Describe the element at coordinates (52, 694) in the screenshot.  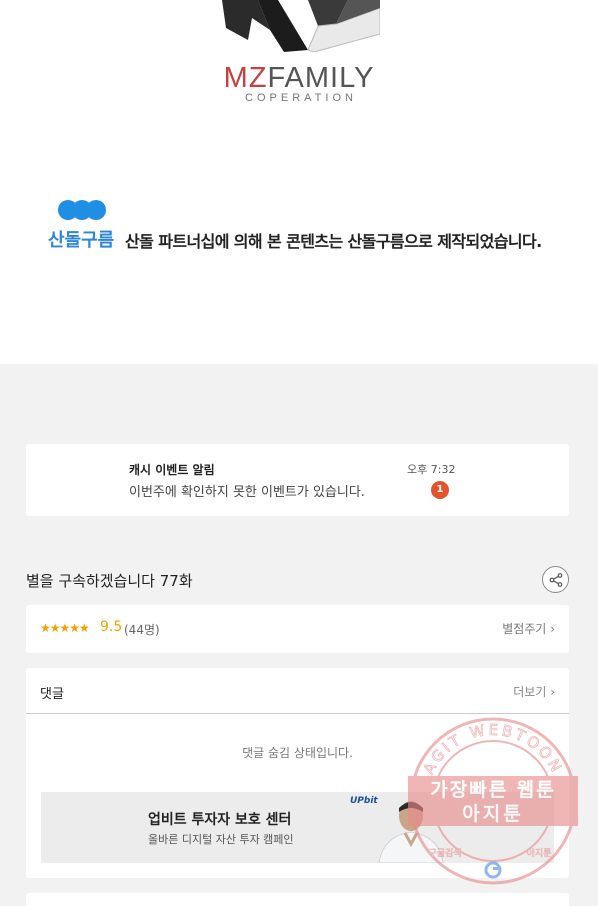
I see `comment-label: 댓글` at that location.